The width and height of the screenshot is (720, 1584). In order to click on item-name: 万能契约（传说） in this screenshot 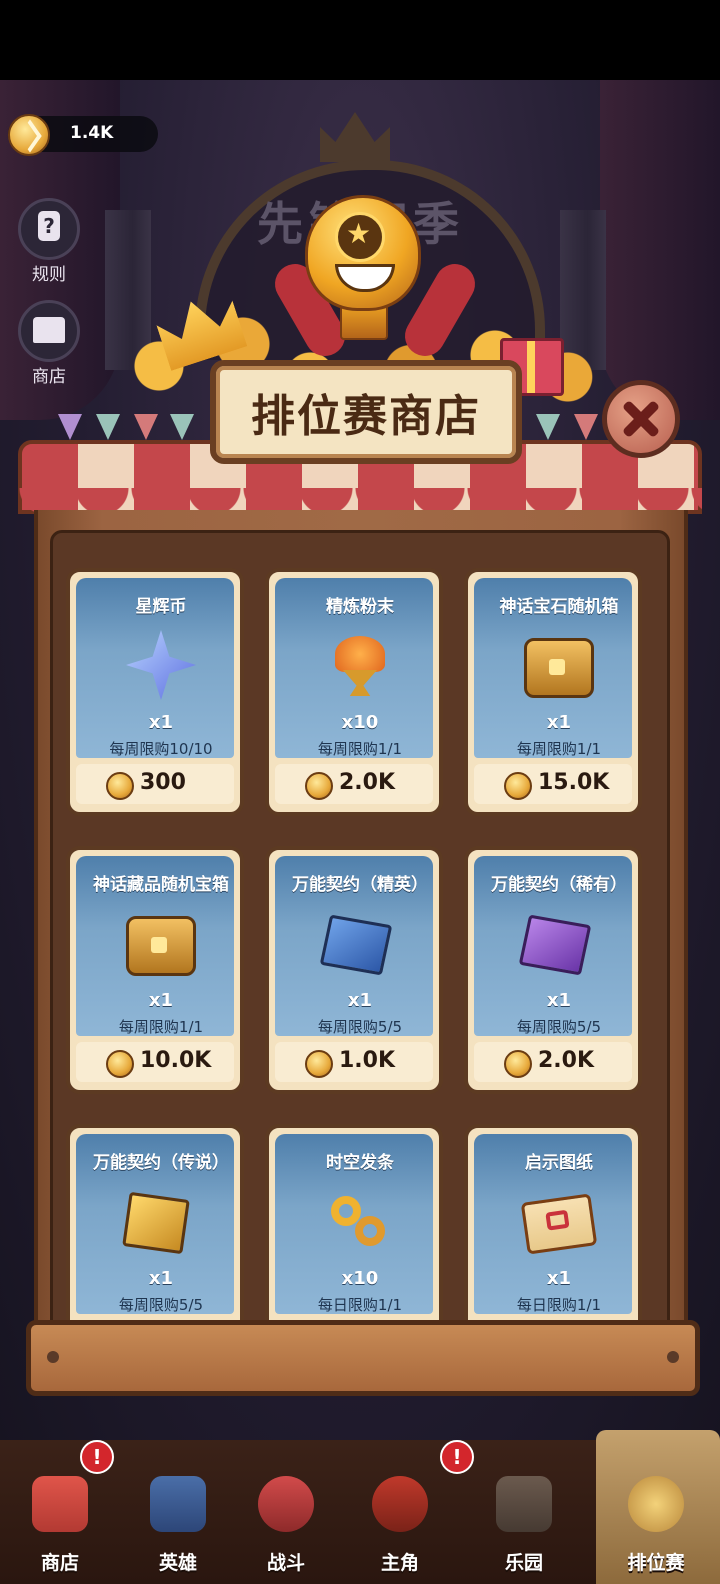, I will do `click(161, 1163)`.